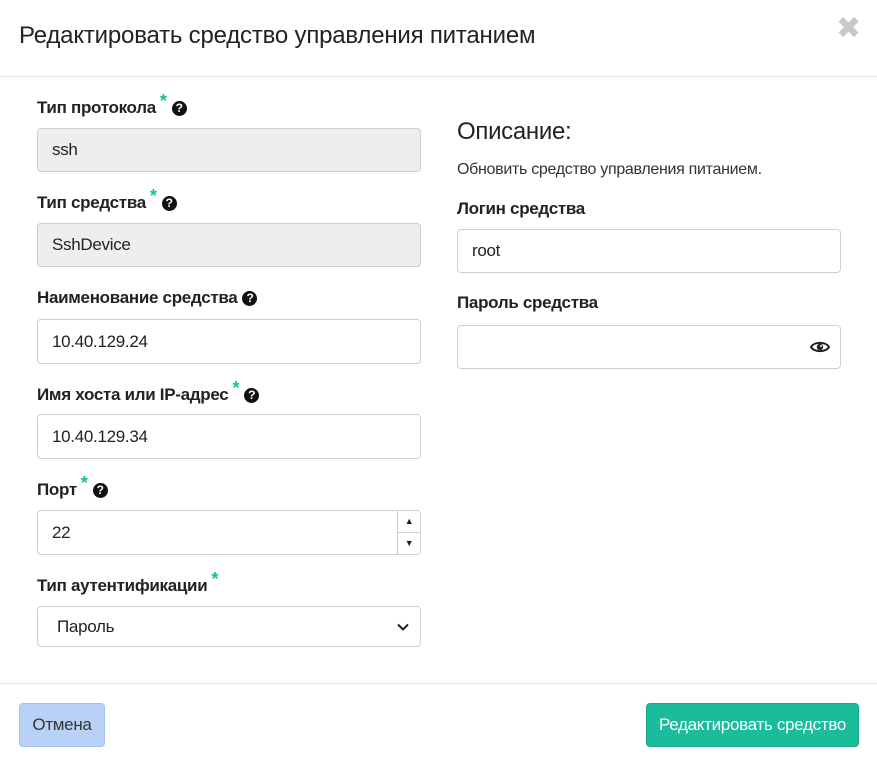  I want to click on login-input: root, so click(649, 251).